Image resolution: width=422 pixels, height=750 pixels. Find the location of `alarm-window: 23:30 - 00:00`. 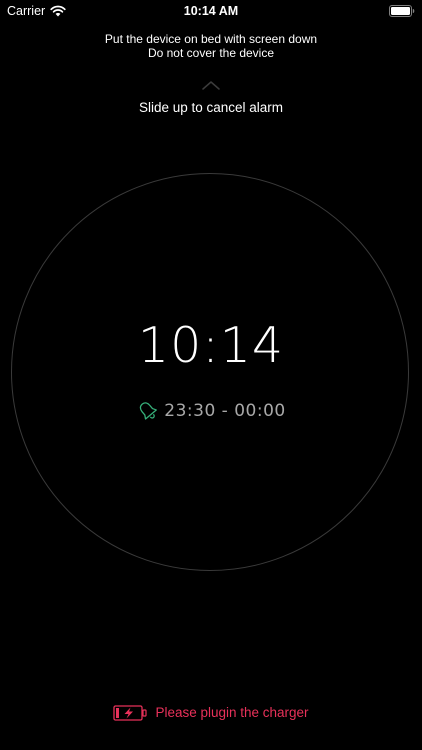

alarm-window: 23:30 - 00:00 is located at coordinates (211, 411).